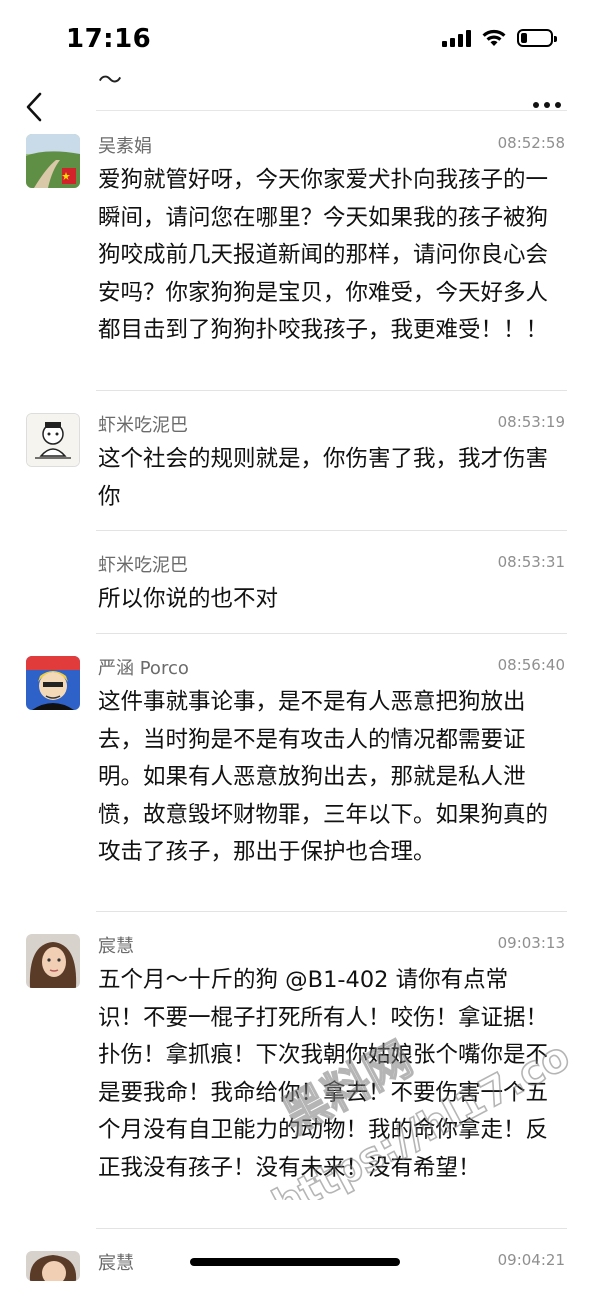  Describe the element at coordinates (547, 105) in the screenshot. I see `more-options-icon` at that location.